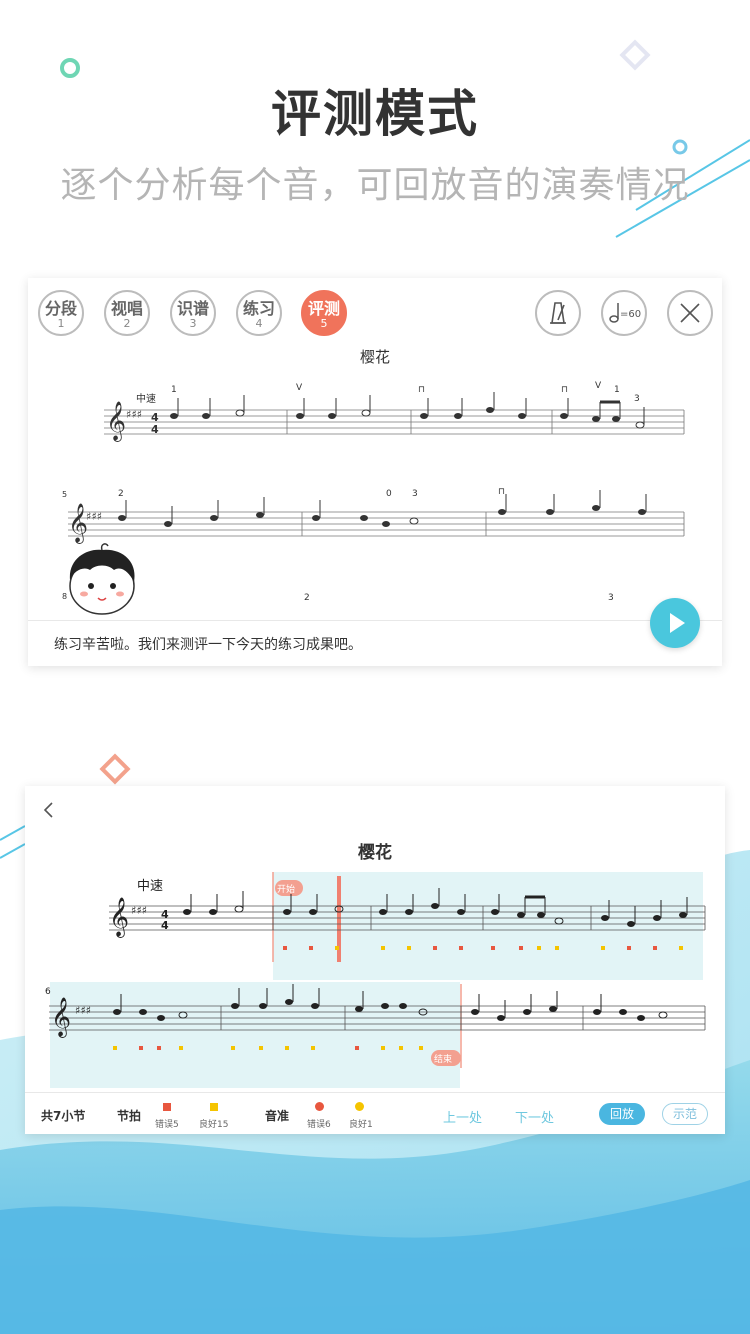 This screenshot has width=750, height=1334. What do you see at coordinates (462, 1116) in the screenshot?
I see `prev-error-link: 上一处` at bounding box center [462, 1116].